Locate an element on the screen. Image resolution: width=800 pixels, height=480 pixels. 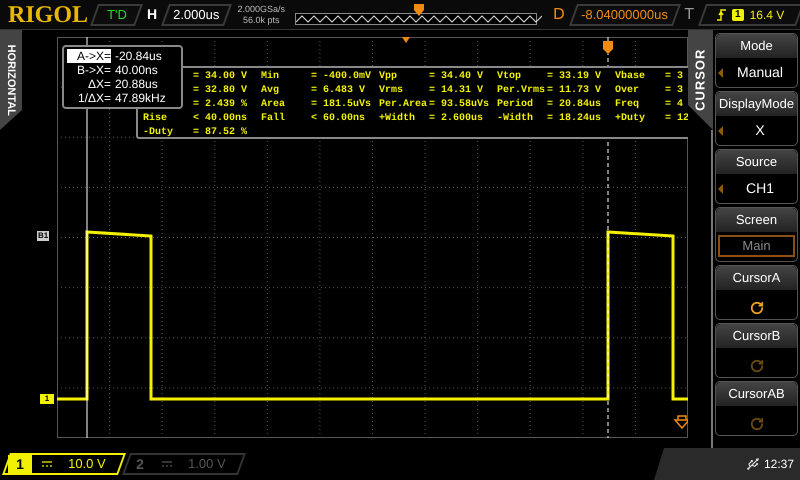
cursor-label: B->X= is located at coordinates (93, 70).